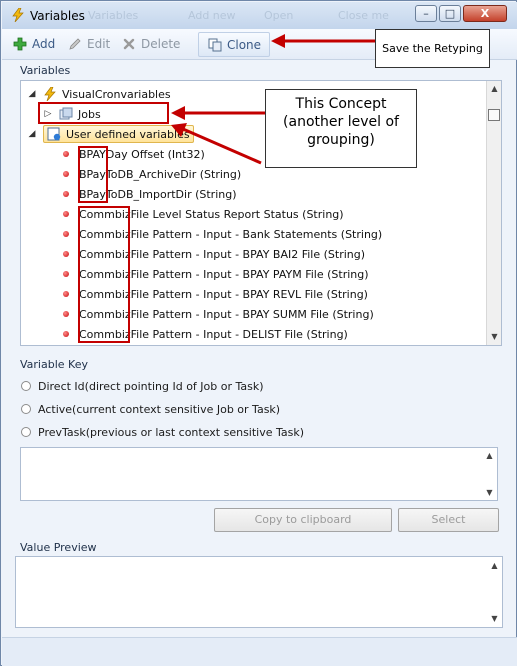 The image size is (517, 666). What do you see at coordinates (75, 44) in the screenshot?
I see `pencil-icon` at bounding box center [75, 44].